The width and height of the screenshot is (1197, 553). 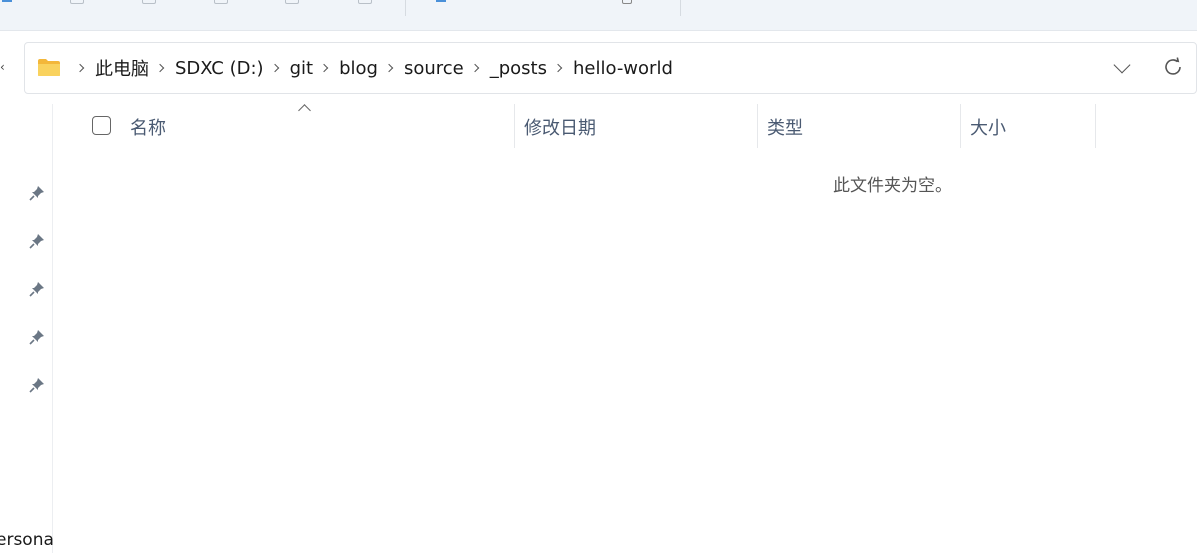 What do you see at coordinates (892, 186) in the screenshot?
I see `empty-folder-message: 此文件夹为空。` at bounding box center [892, 186].